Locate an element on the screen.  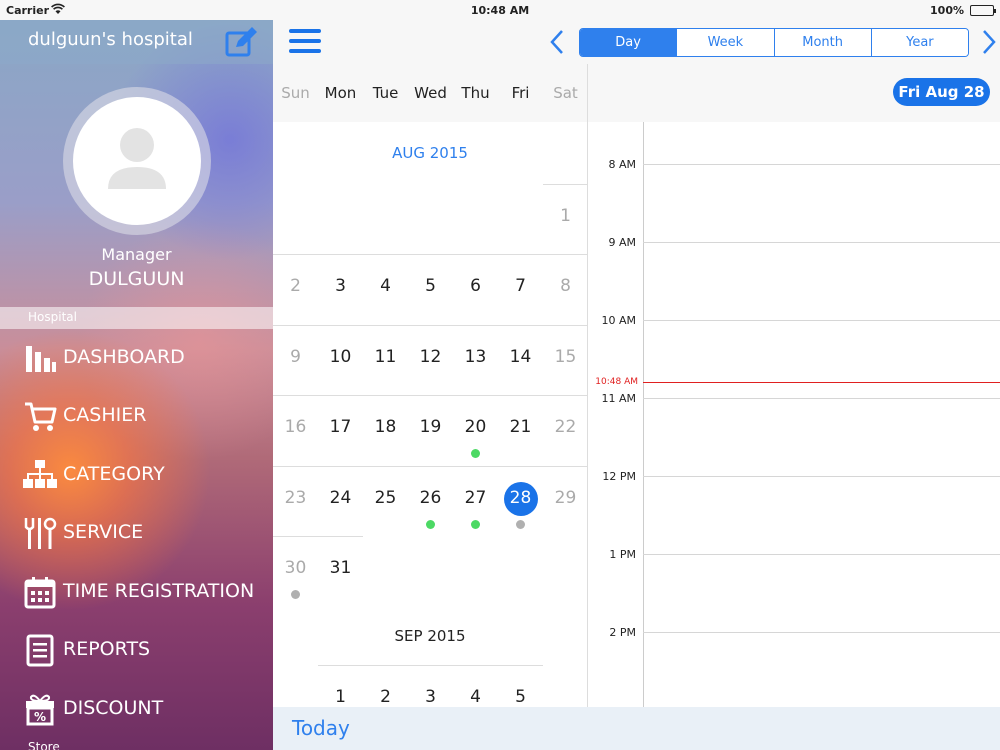
calendar-day: 30 is located at coordinates (295, 568).